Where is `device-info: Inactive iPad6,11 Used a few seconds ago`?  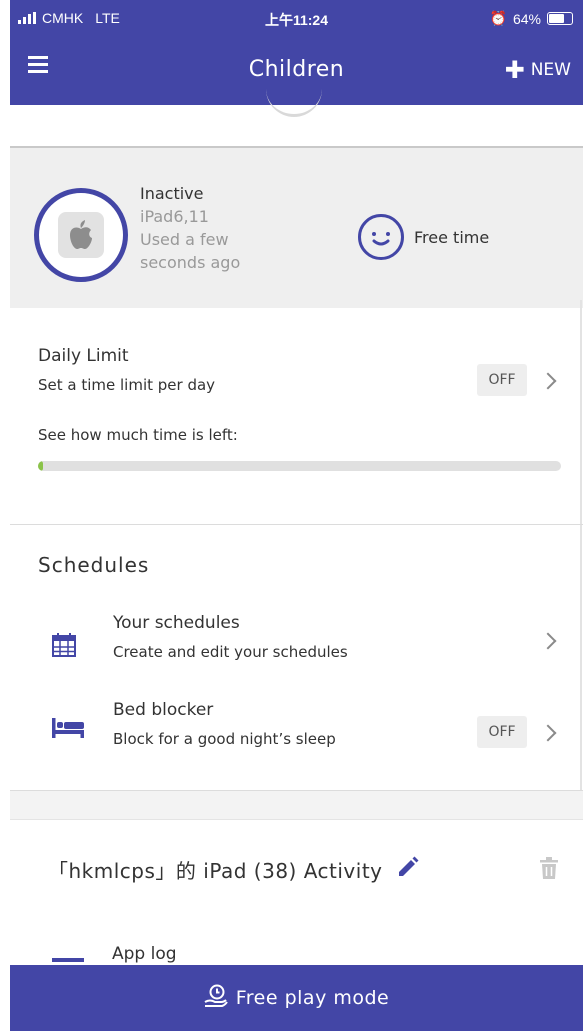 device-info: Inactive iPad6,11 Used a few seconds ago is located at coordinates (190, 228).